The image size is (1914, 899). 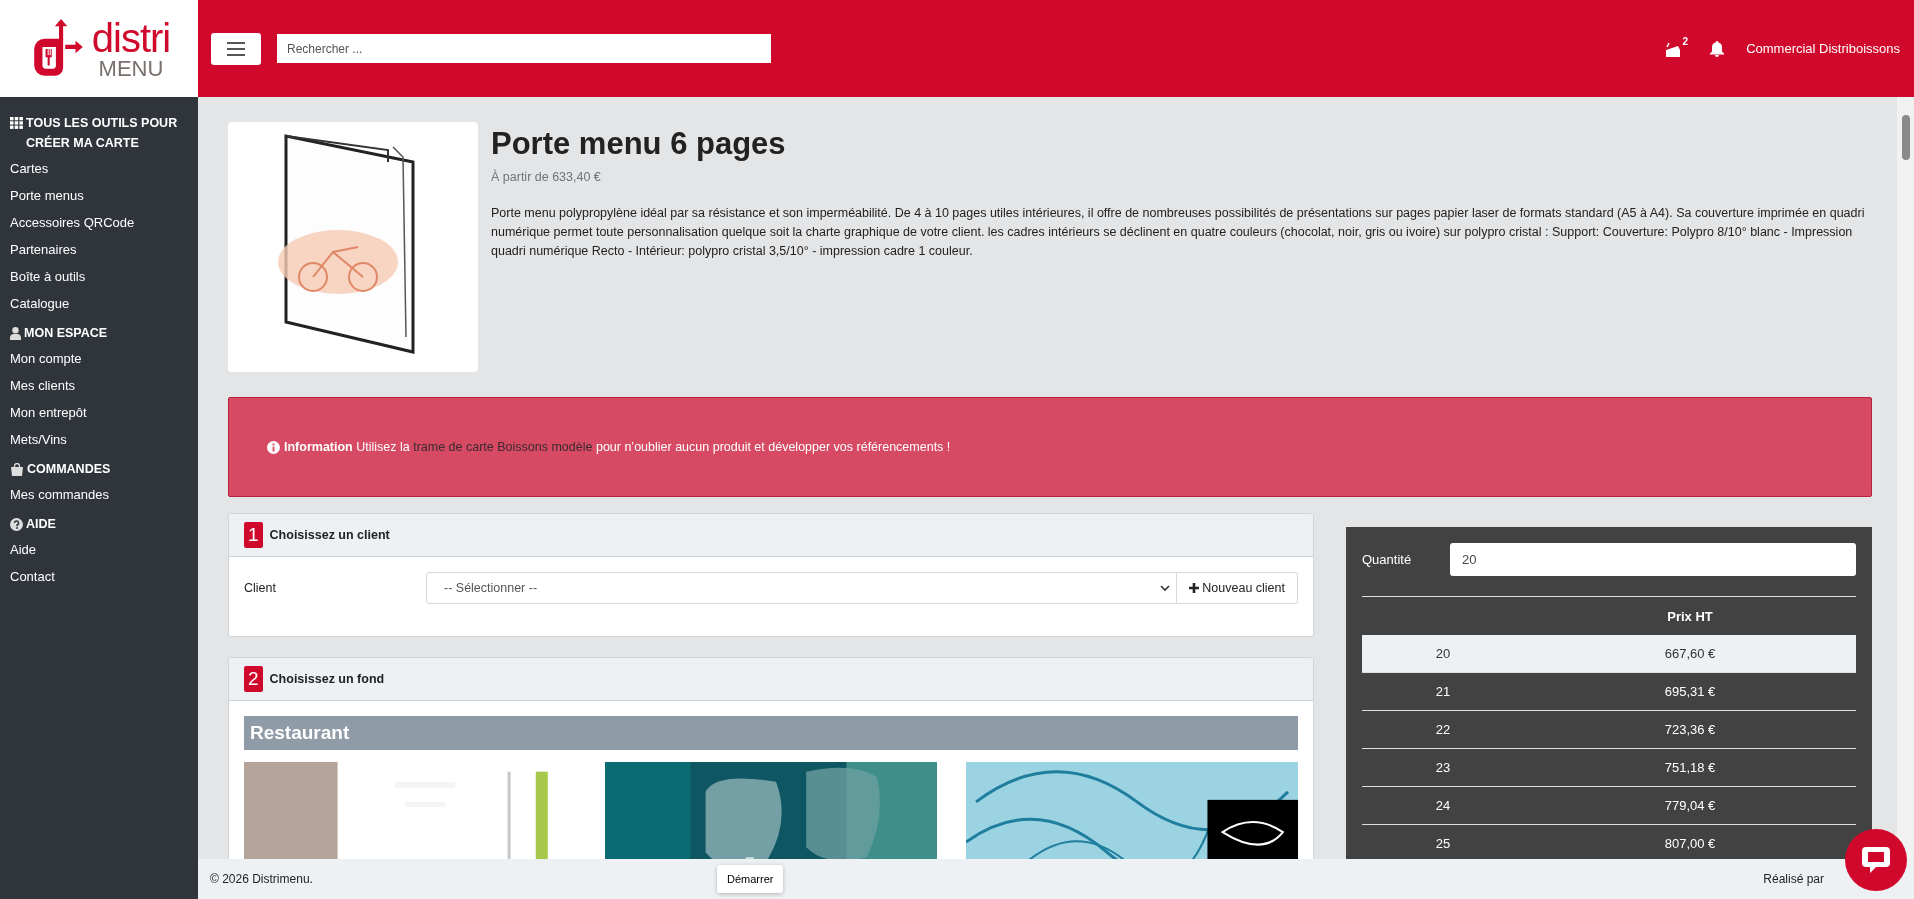 What do you see at coordinates (1609, 805) in the screenshot?
I see `price-row: 24 779,04 €` at bounding box center [1609, 805].